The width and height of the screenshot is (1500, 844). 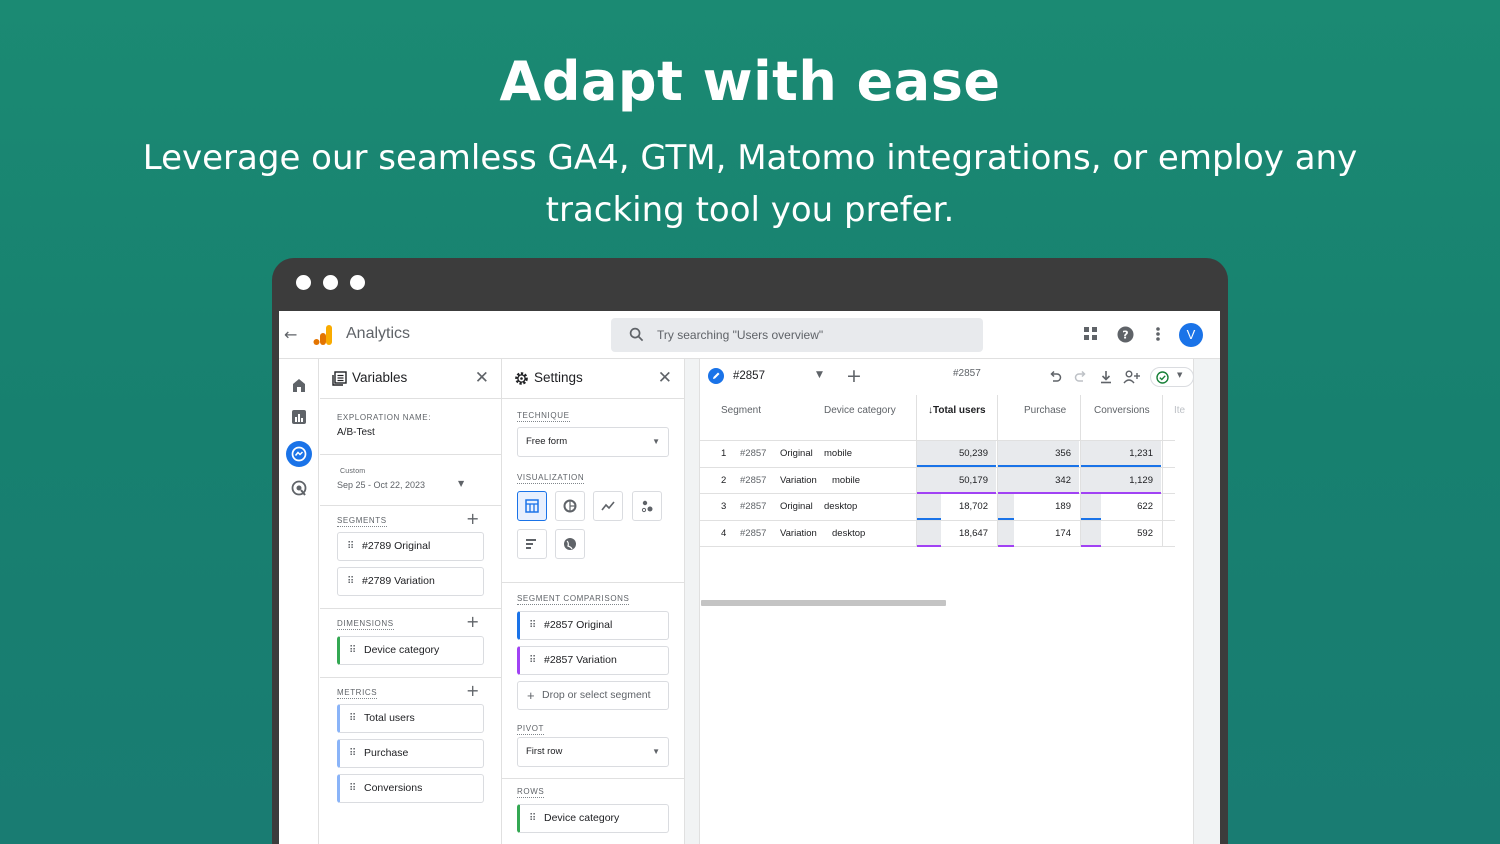 What do you see at coordinates (299, 417) in the screenshot?
I see `reports-icon` at bounding box center [299, 417].